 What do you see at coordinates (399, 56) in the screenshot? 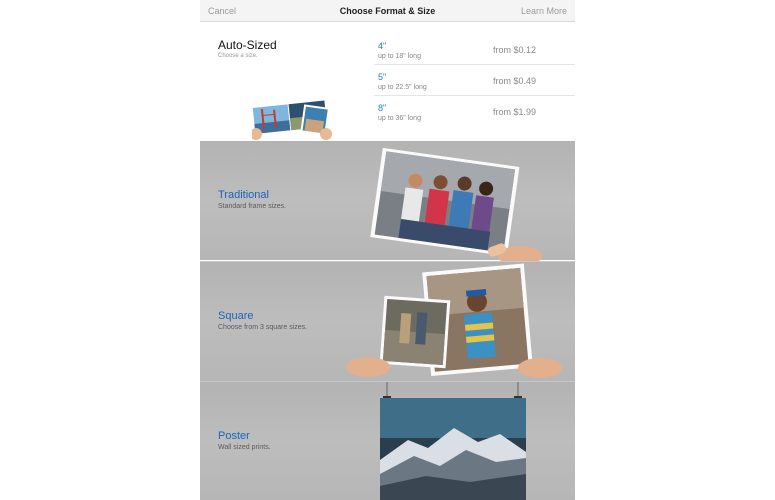
I see `size-length: up to 18" long` at bounding box center [399, 56].